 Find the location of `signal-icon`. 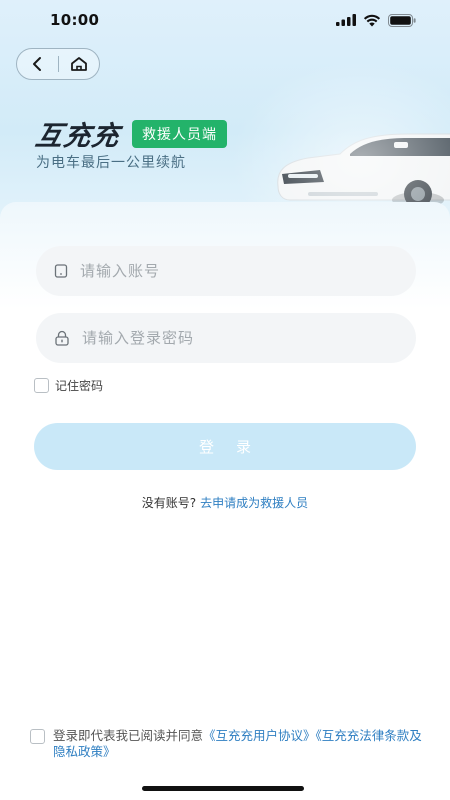

signal-icon is located at coordinates (346, 20).